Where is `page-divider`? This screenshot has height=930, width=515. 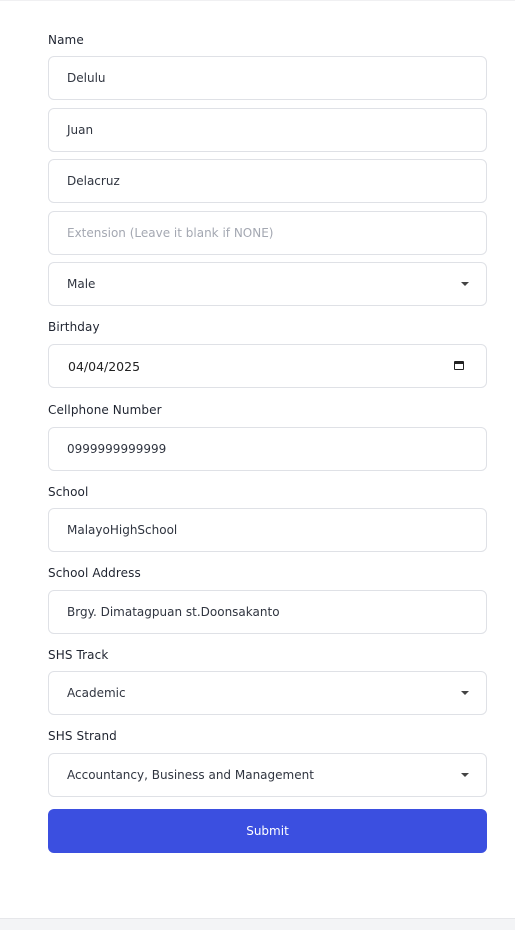
page-divider is located at coordinates (257, 918).